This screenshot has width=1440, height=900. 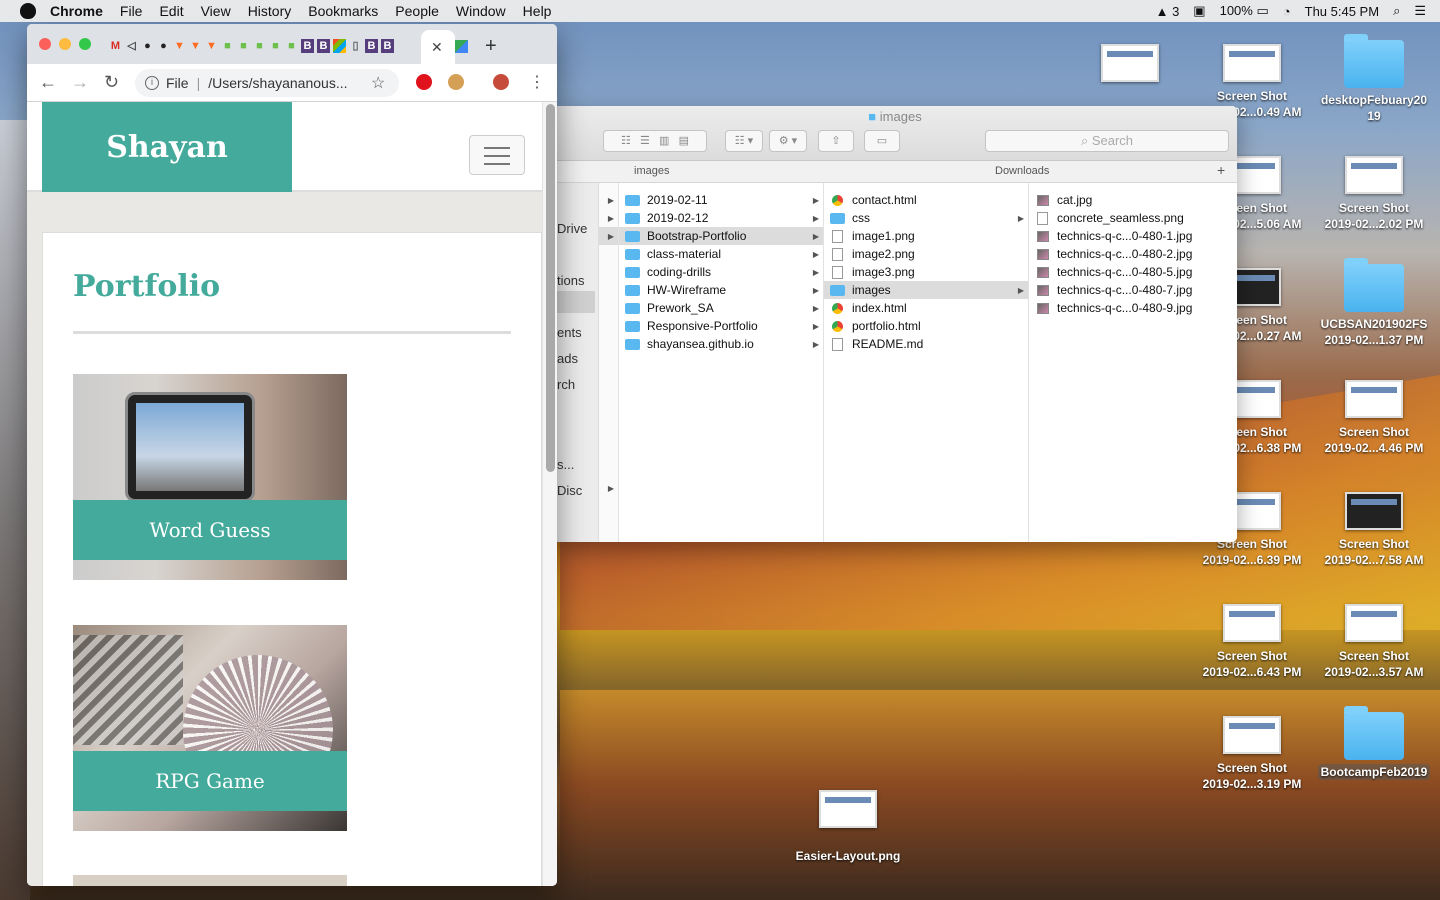 What do you see at coordinates (926, 272) in the screenshot?
I see `list-item: image3.png` at bounding box center [926, 272].